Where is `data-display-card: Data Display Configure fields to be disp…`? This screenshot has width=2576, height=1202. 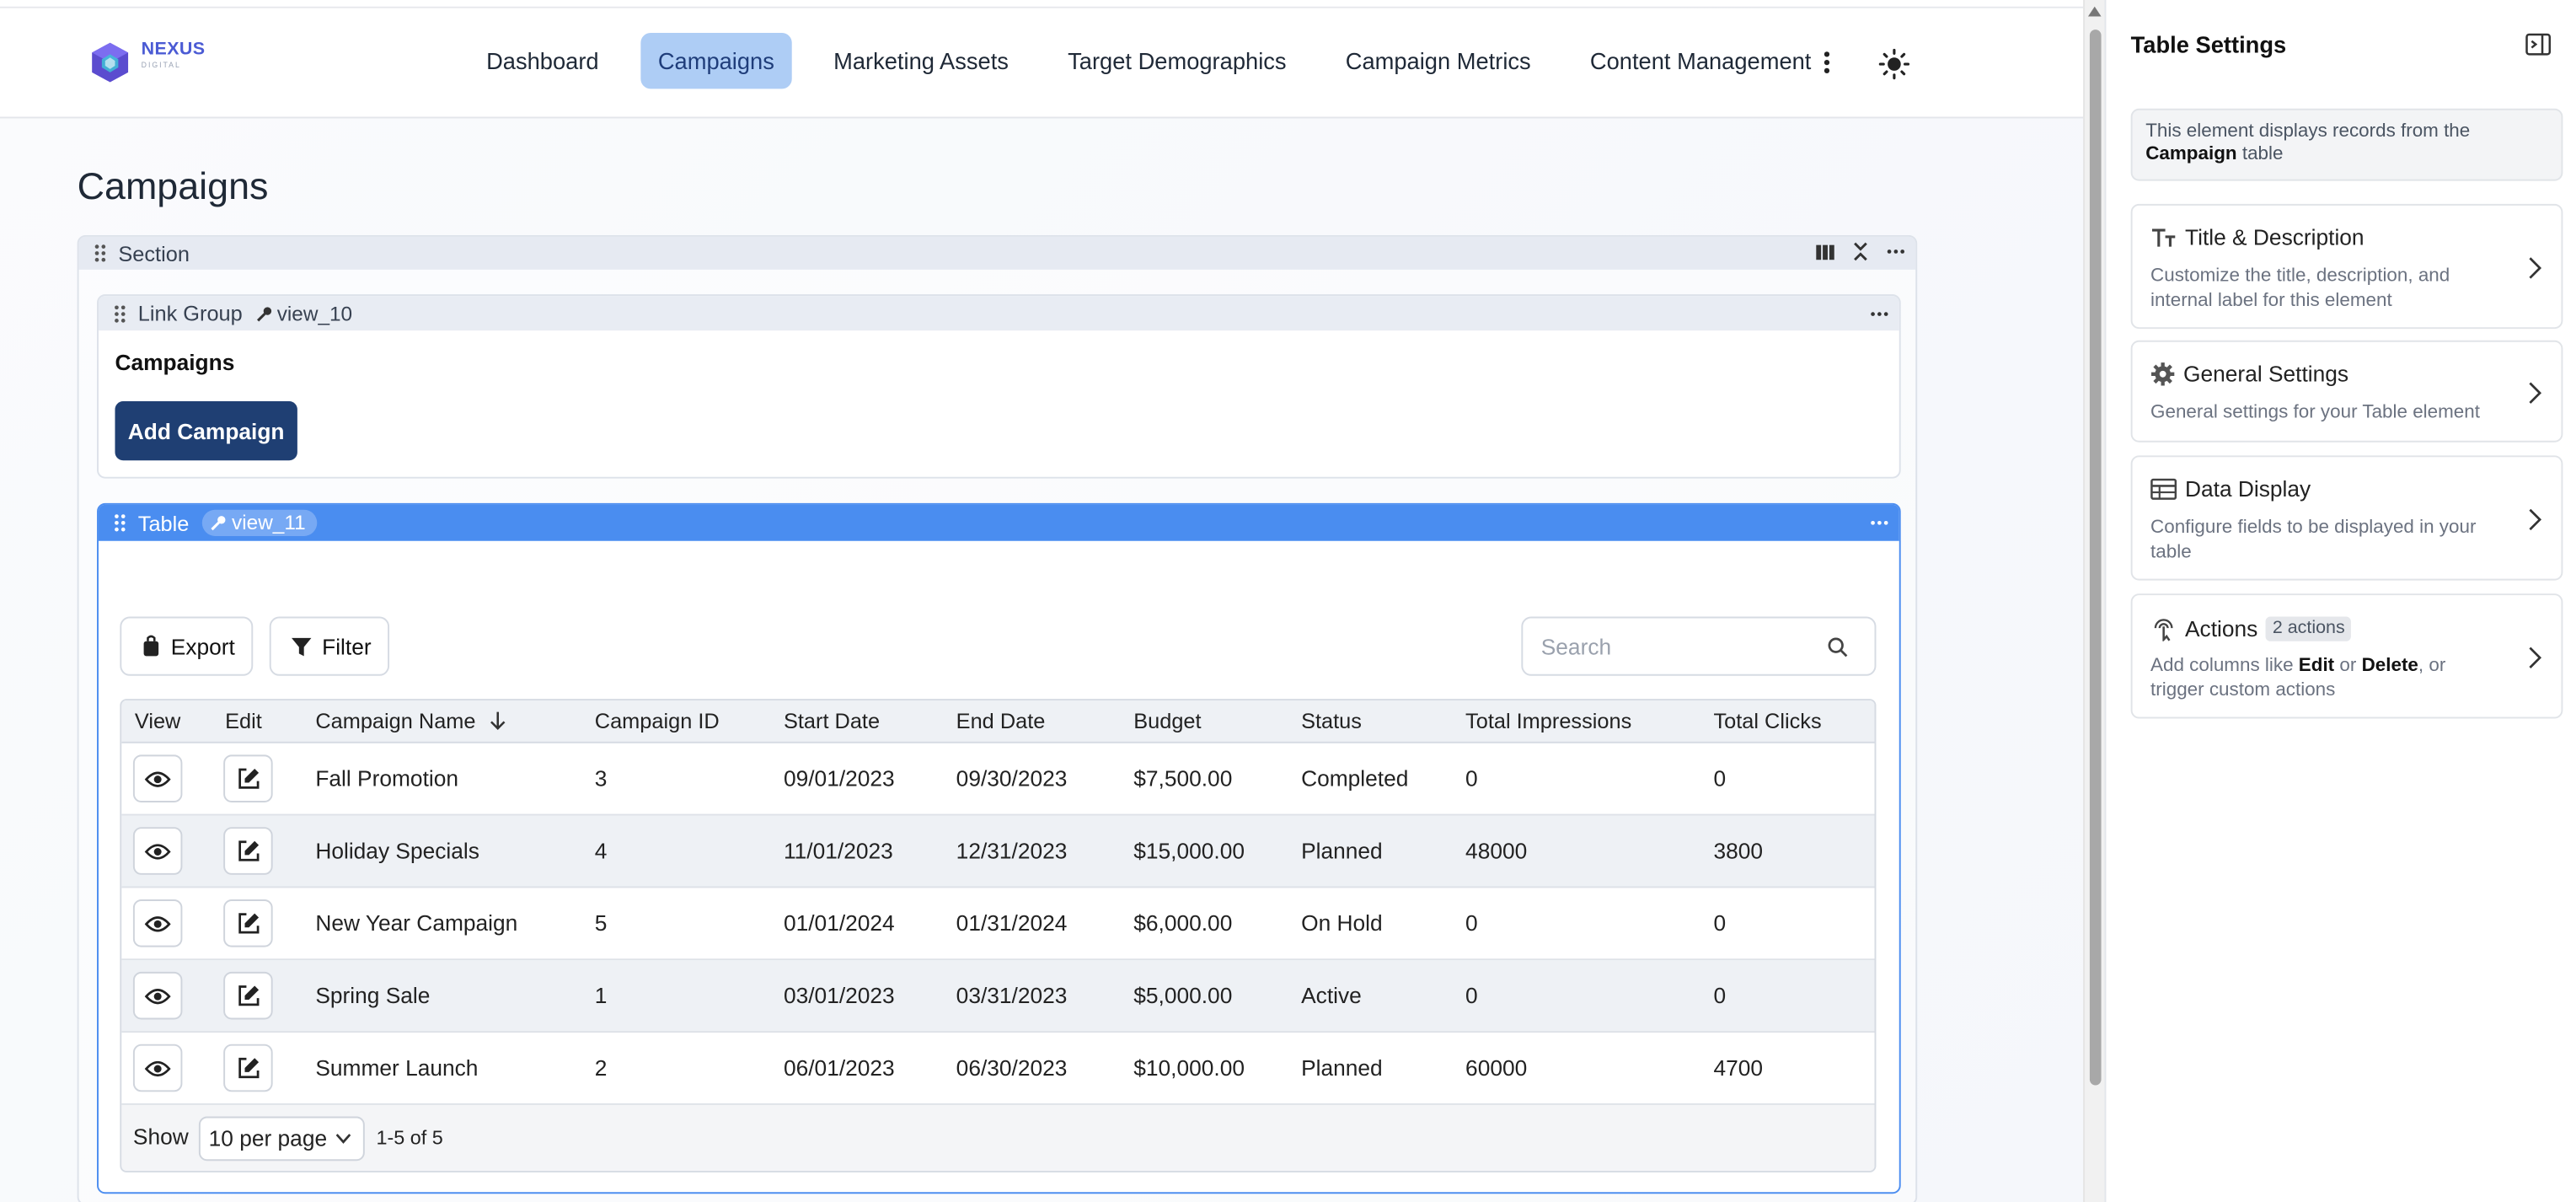
data-display-card: Data Display Configure fields to be disp… is located at coordinates (2347, 518).